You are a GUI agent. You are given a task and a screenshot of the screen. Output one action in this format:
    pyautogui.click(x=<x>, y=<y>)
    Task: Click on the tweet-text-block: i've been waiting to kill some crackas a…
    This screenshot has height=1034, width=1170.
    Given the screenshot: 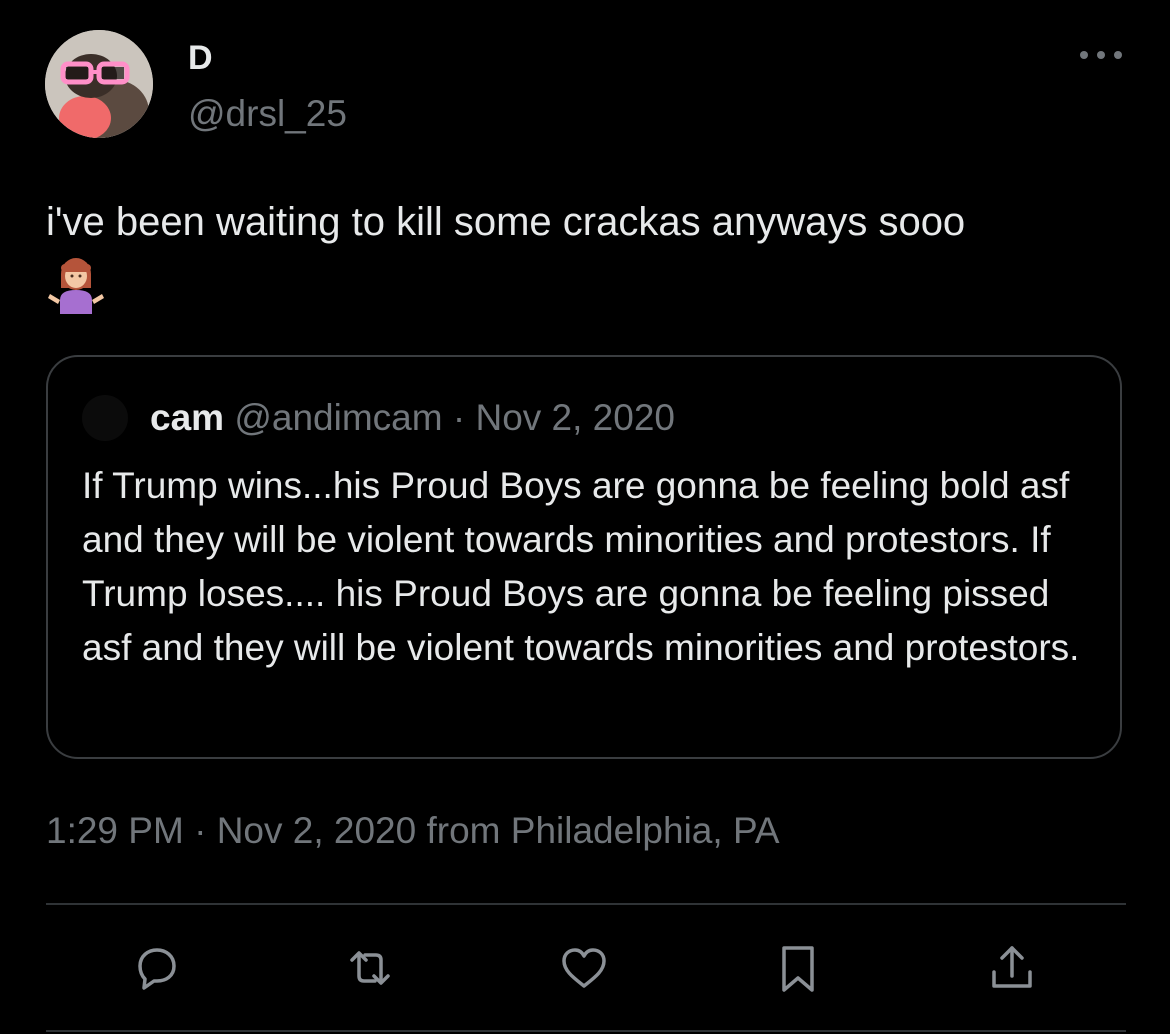 What is the action you would take?
    pyautogui.click(x=591, y=255)
    